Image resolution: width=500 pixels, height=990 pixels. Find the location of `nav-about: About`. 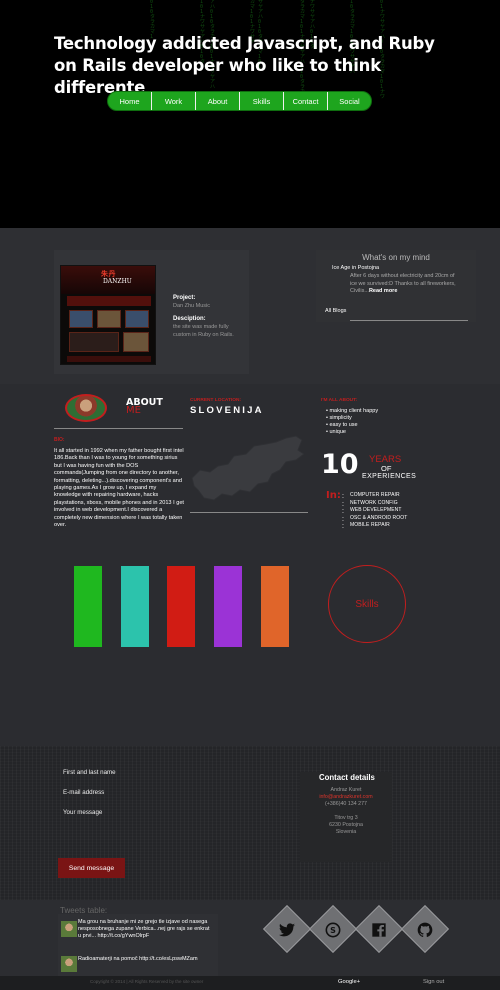

nav-about: About is located at coordinates (218, 101).